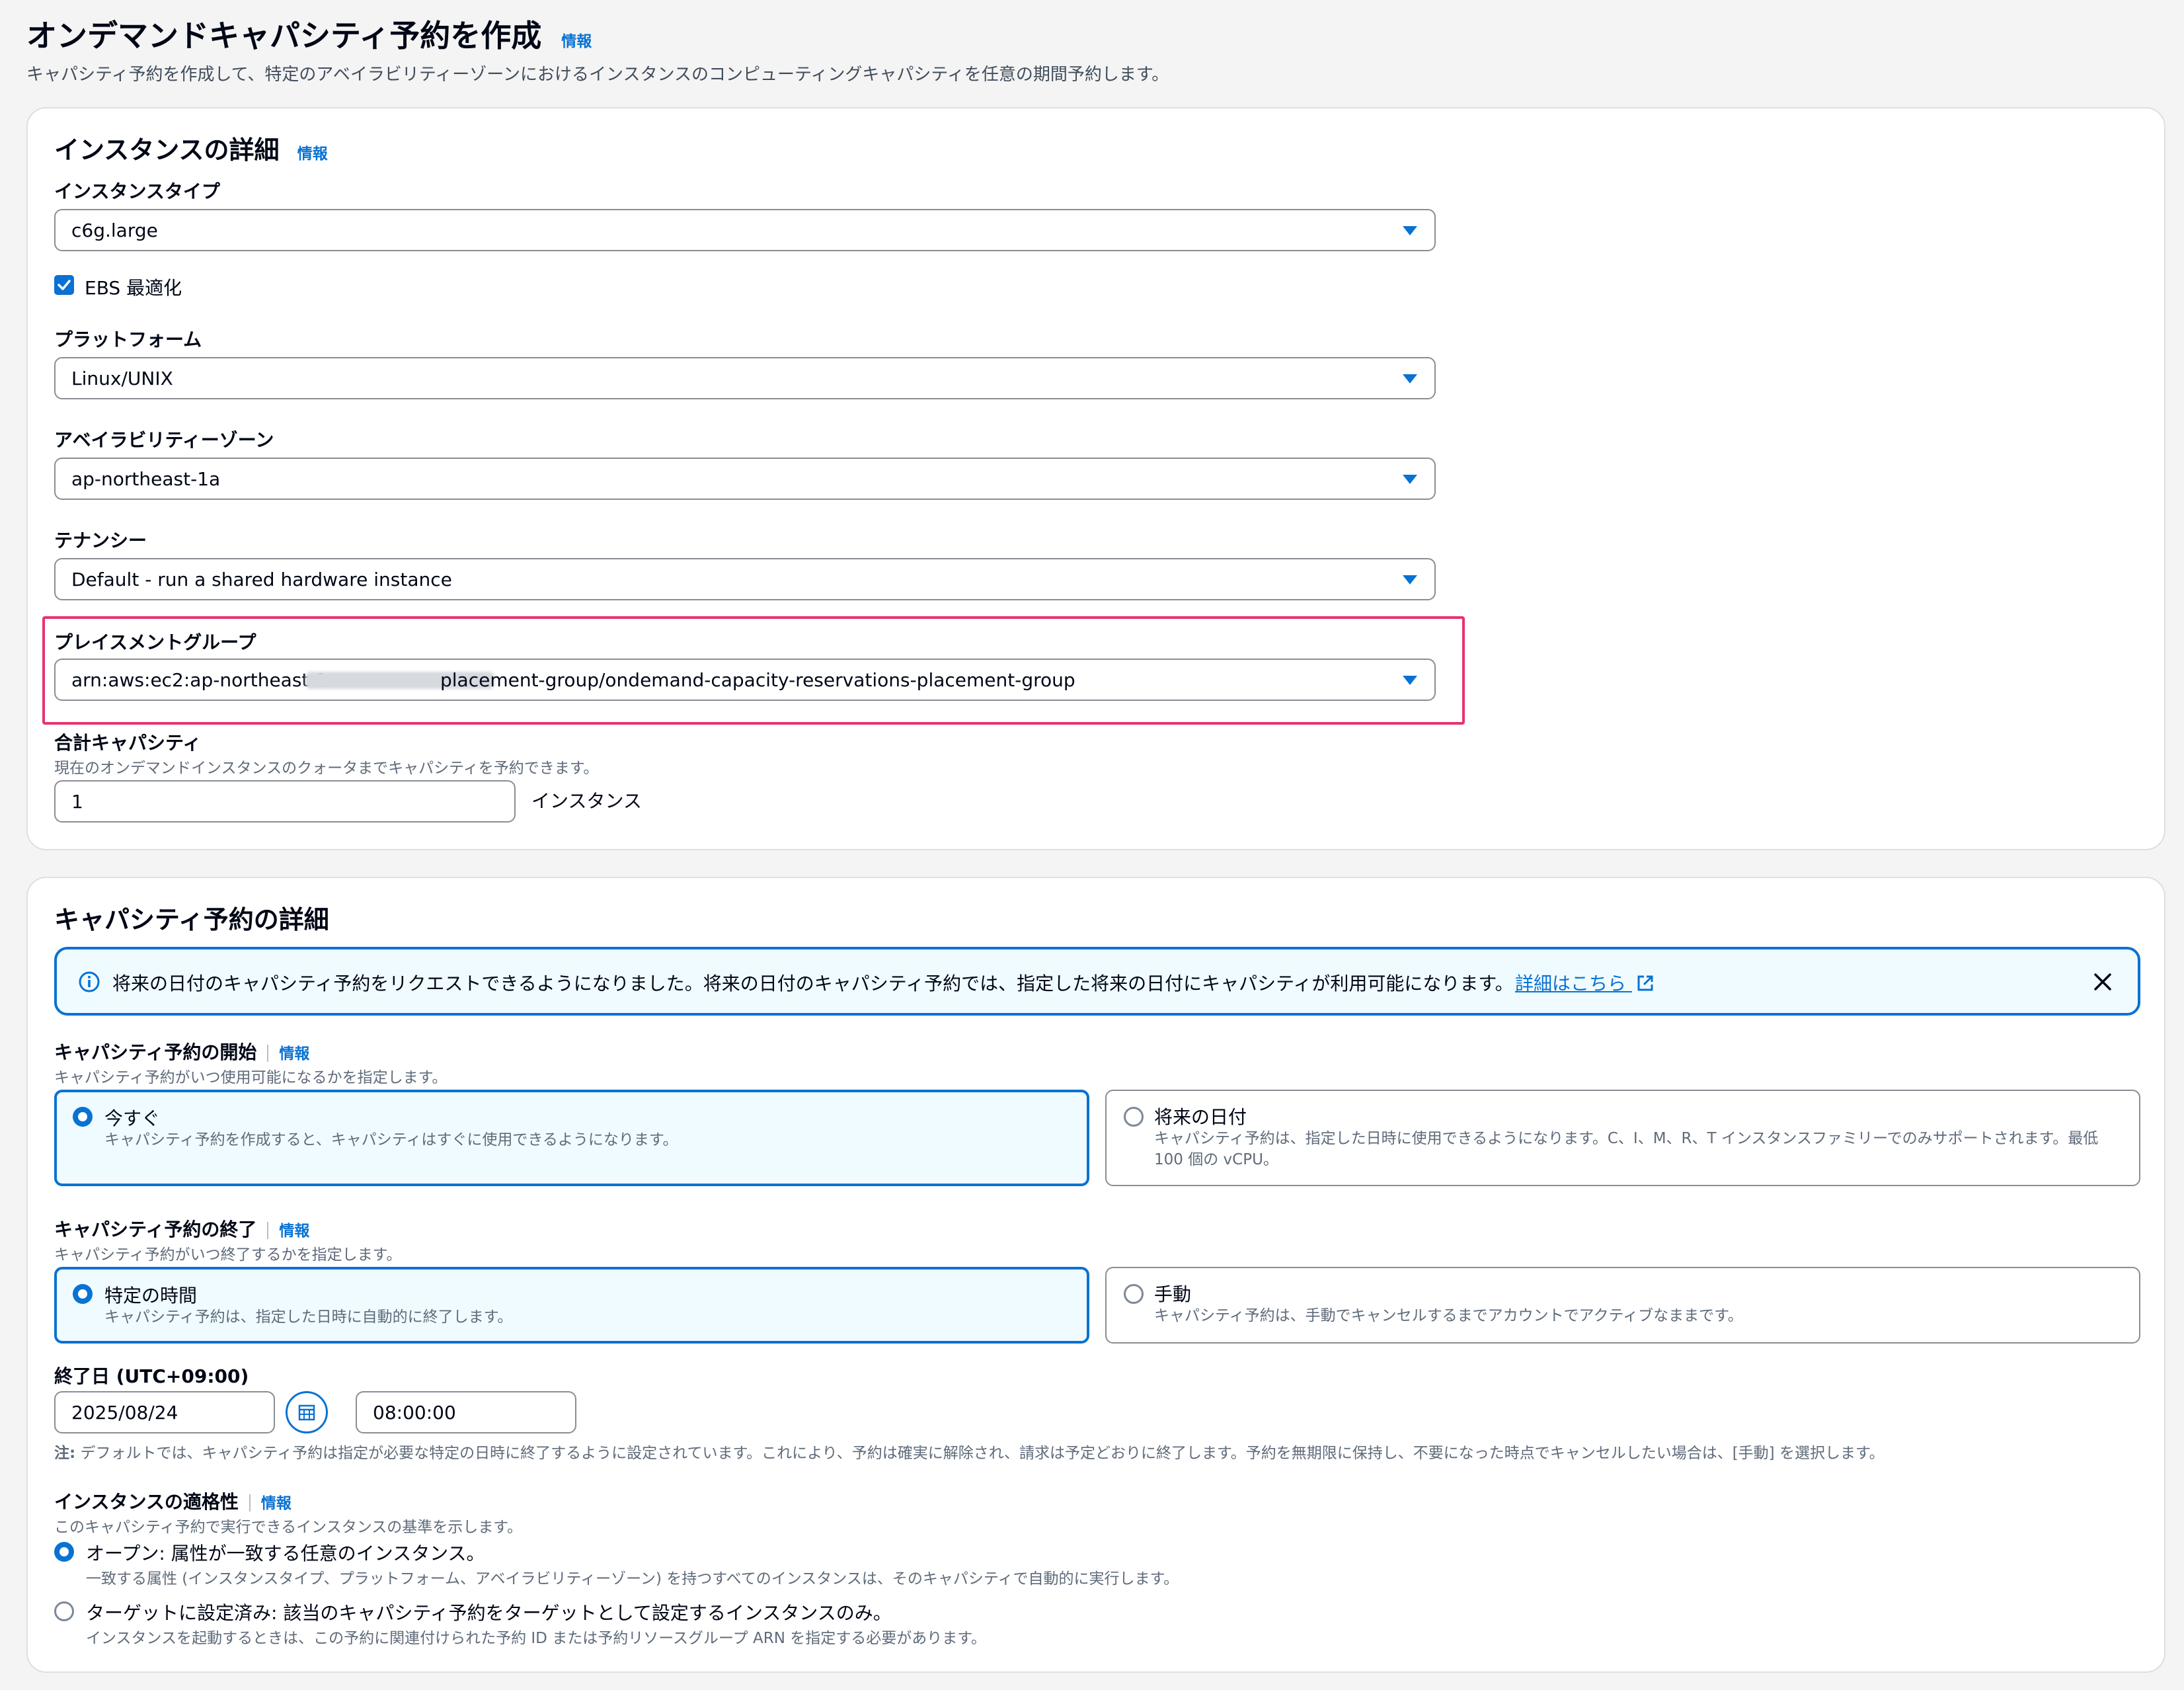 This screenshot has width=2184, height=1690. What do you see at coordinates (199, 680) in the screenshot?
I see `placement-group-value-prefix: arn:aws:ec2:ap-northeast-1` at bounding box center [199, 680].